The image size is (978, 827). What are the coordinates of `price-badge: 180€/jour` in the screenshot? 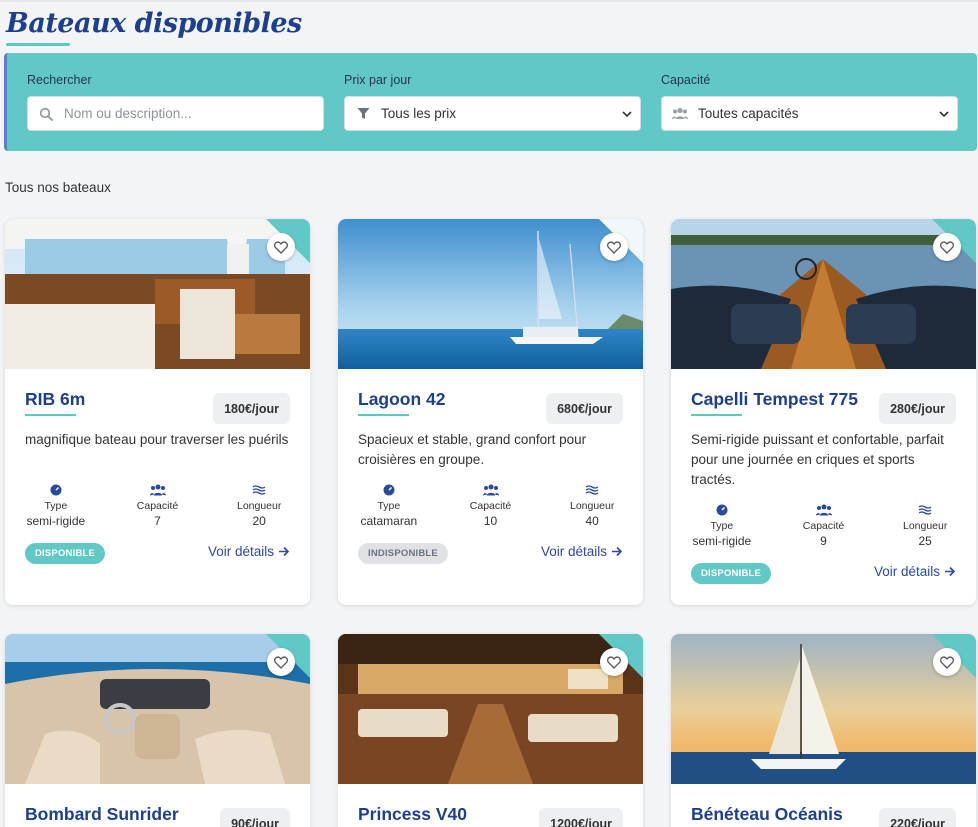 It's located at (251, 408).